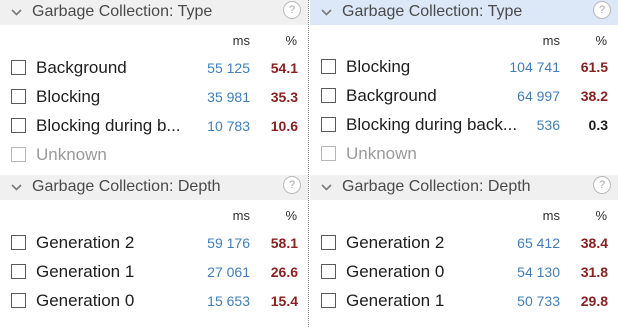 The height and width of the screenshot is (327, 618). What do you see at coordinates (154, 99) in the screenshot?
I see `list-item: Blocking 35 981 35.3` at bounding box center [154, 99].